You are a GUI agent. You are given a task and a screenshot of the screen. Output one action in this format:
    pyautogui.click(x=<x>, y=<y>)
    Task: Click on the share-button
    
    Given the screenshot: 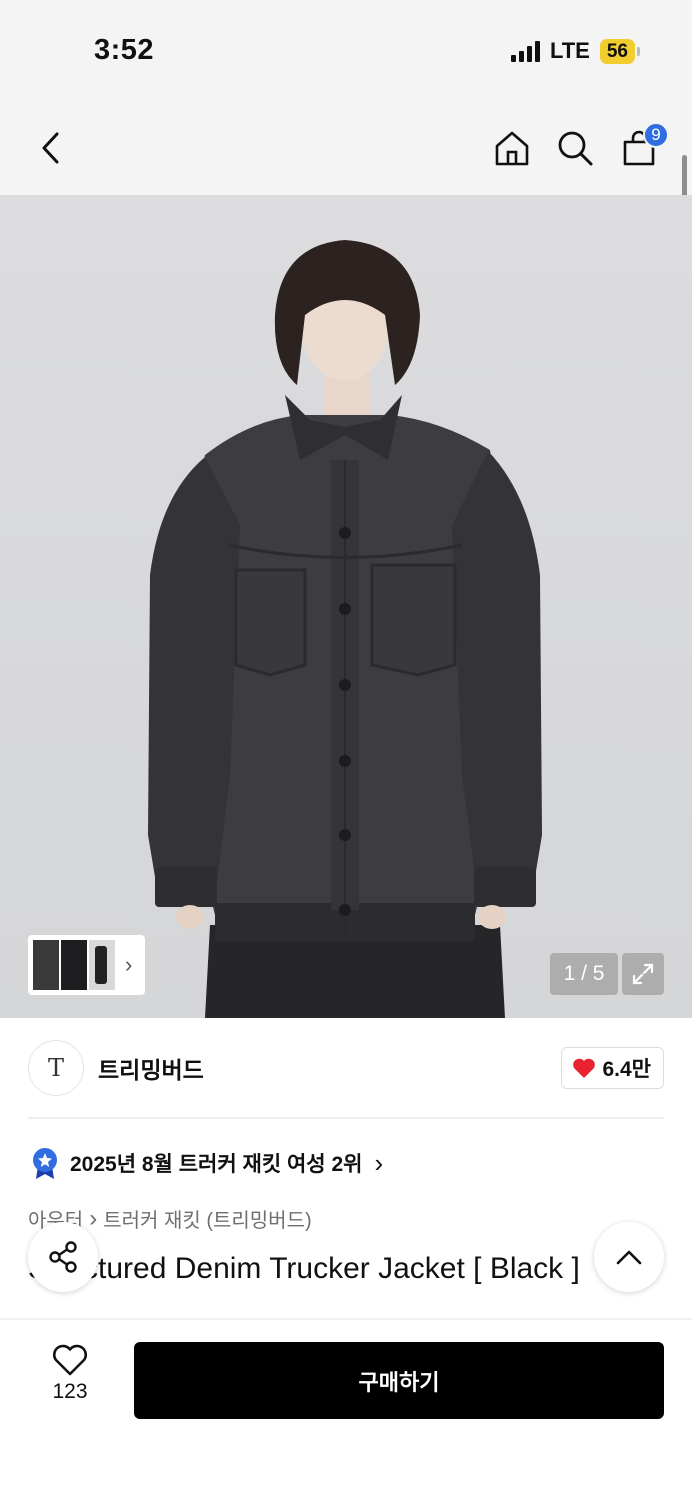 What is the action you would take?
    pyautogui.click(x=63, y=1257)
    